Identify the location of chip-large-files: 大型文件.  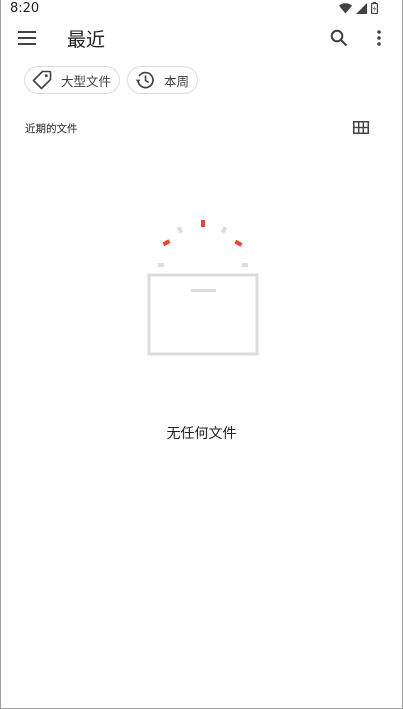
(72, 80).